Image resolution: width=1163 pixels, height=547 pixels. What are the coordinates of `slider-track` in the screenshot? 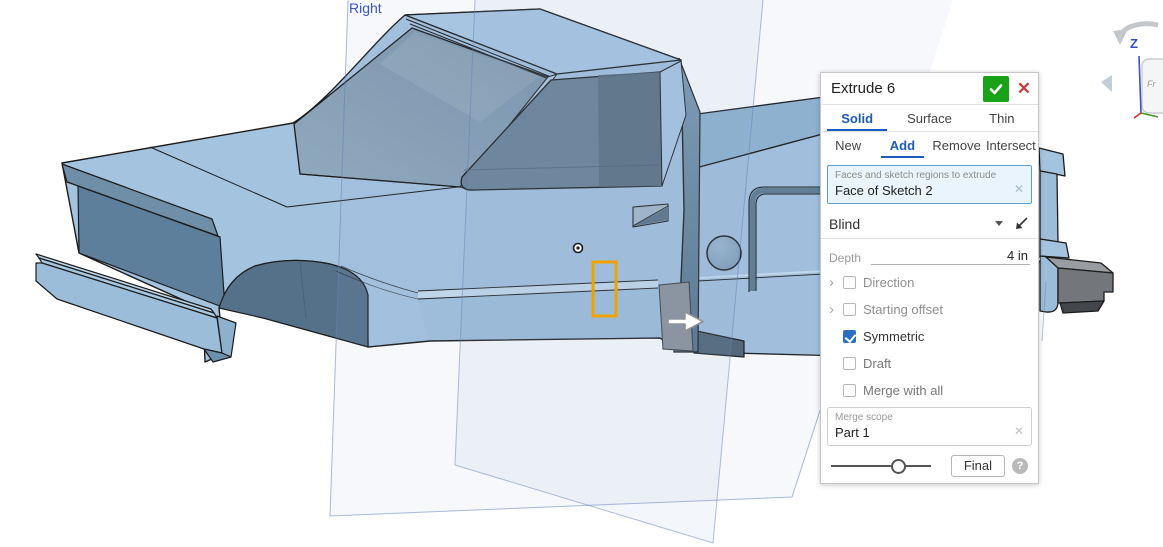 It's located at (881, 466).